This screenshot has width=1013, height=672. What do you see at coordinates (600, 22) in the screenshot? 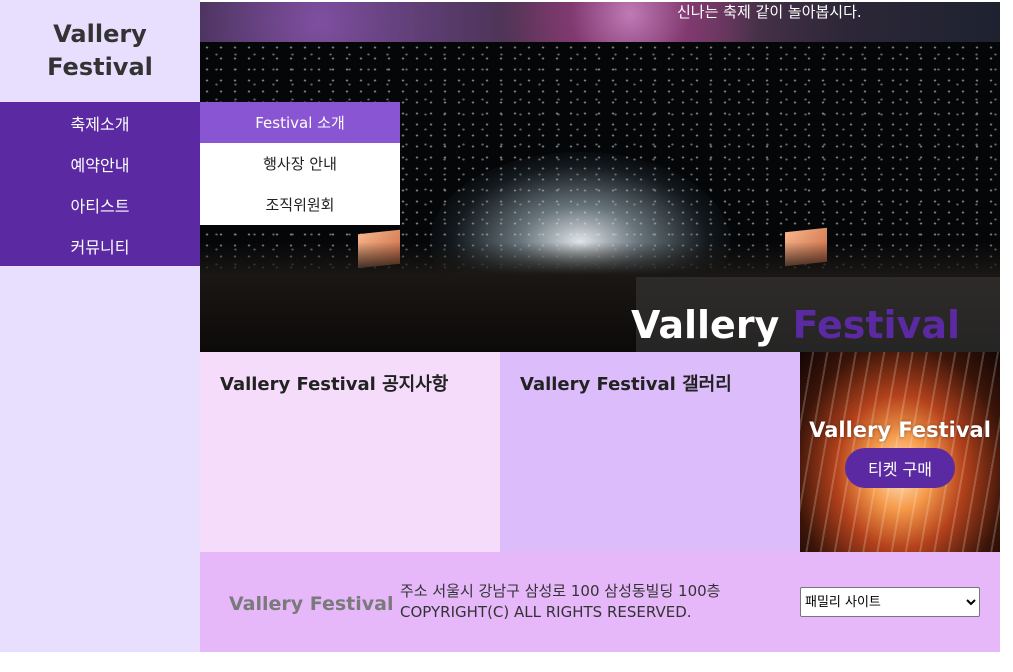
I see `top-banner: 신나는 축제 같이 놀아봅시다.` at bounding box center [600, 22].